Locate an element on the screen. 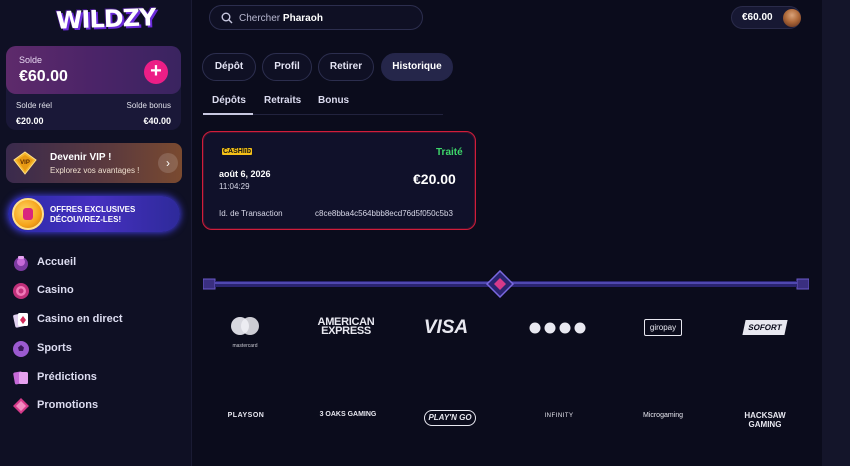  search-term: Pharaoh is located at coordinates (302, 18).